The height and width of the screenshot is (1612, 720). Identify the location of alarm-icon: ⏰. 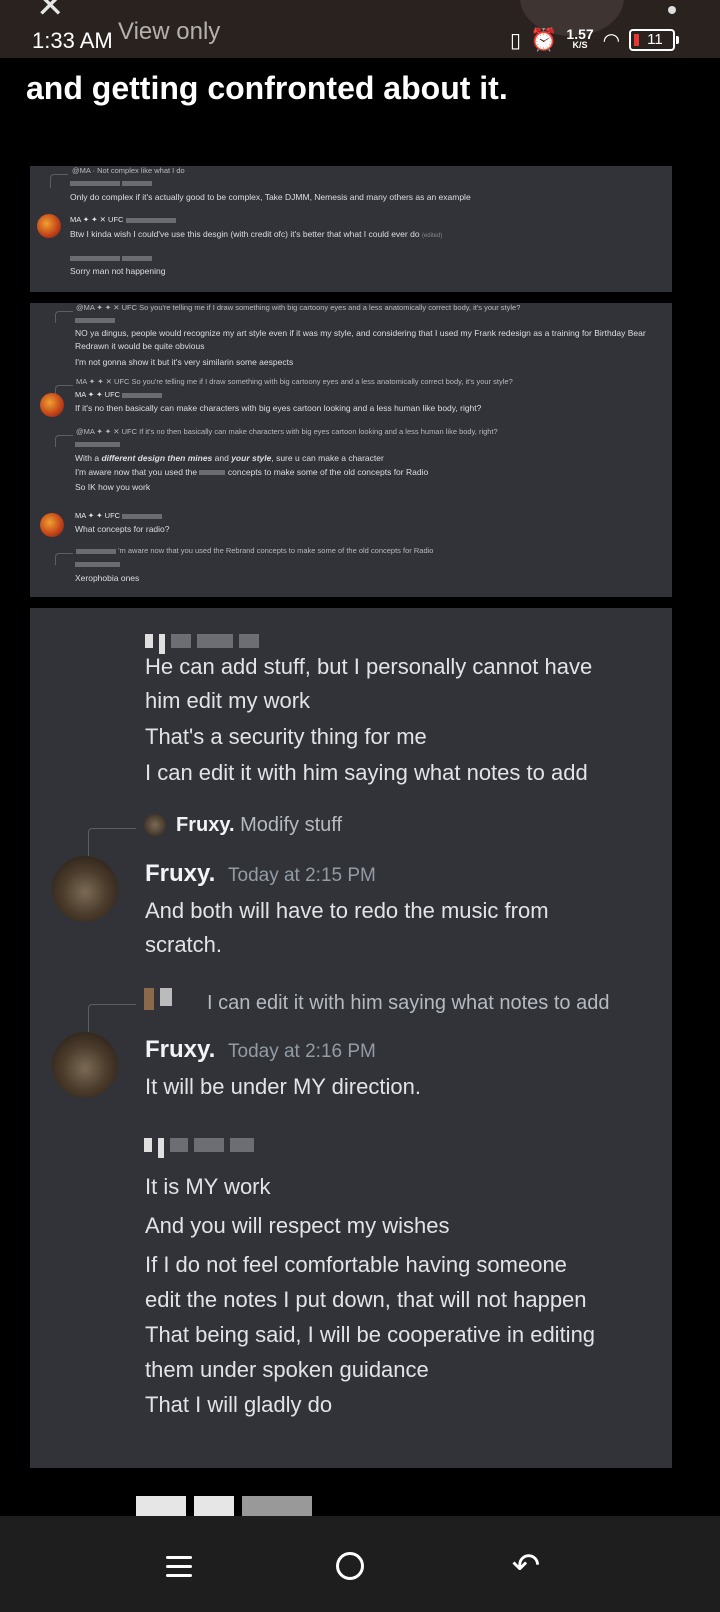
(544, 39).